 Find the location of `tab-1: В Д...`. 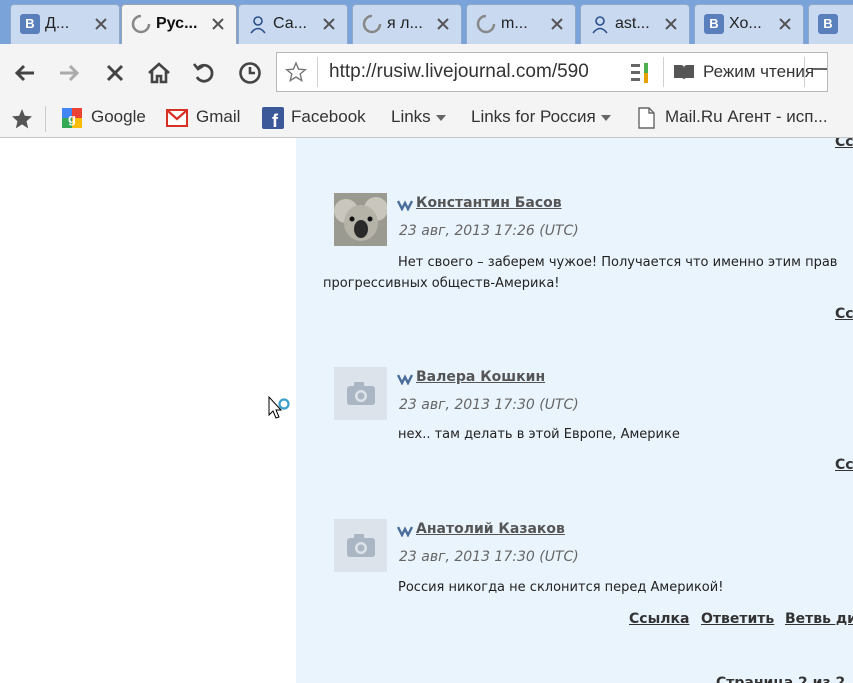

tab-1: В Д... is located at coordinates (65, 24).